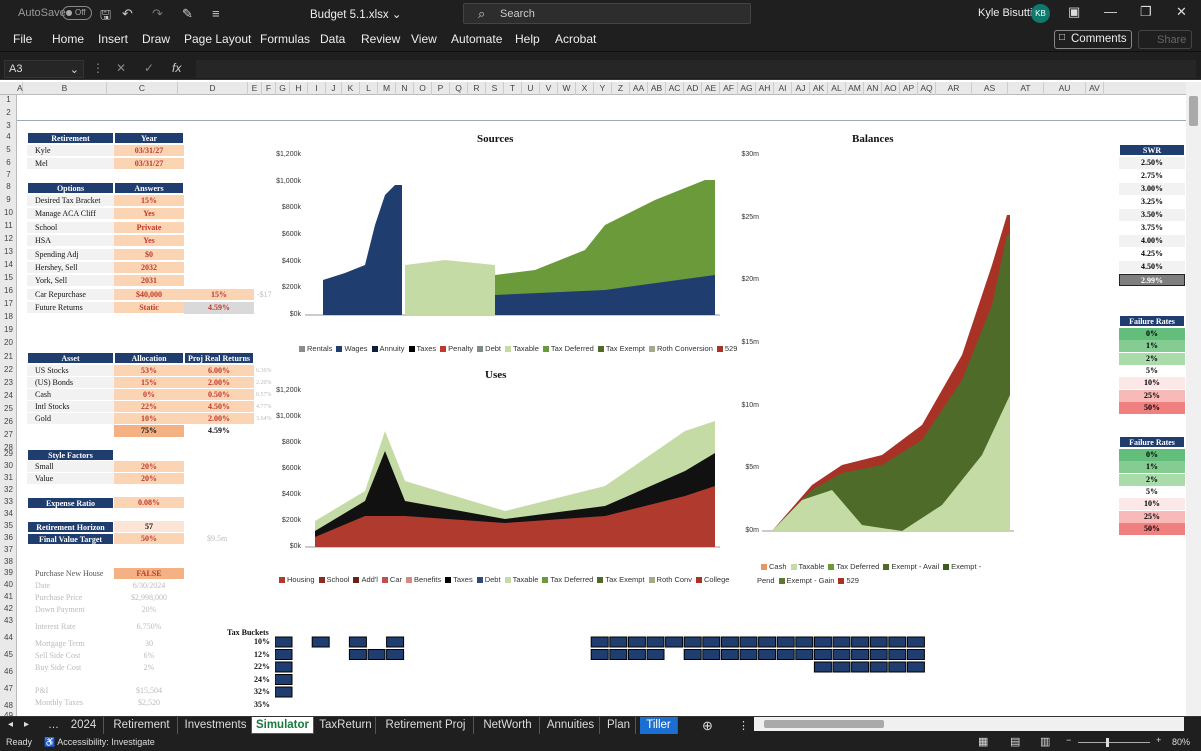 This screenshot has height=751, width=1201. What do you see at coordinates (1040, 13) in the screenshot?
I see `avatar: KB` at bounding box center [1040, 13].